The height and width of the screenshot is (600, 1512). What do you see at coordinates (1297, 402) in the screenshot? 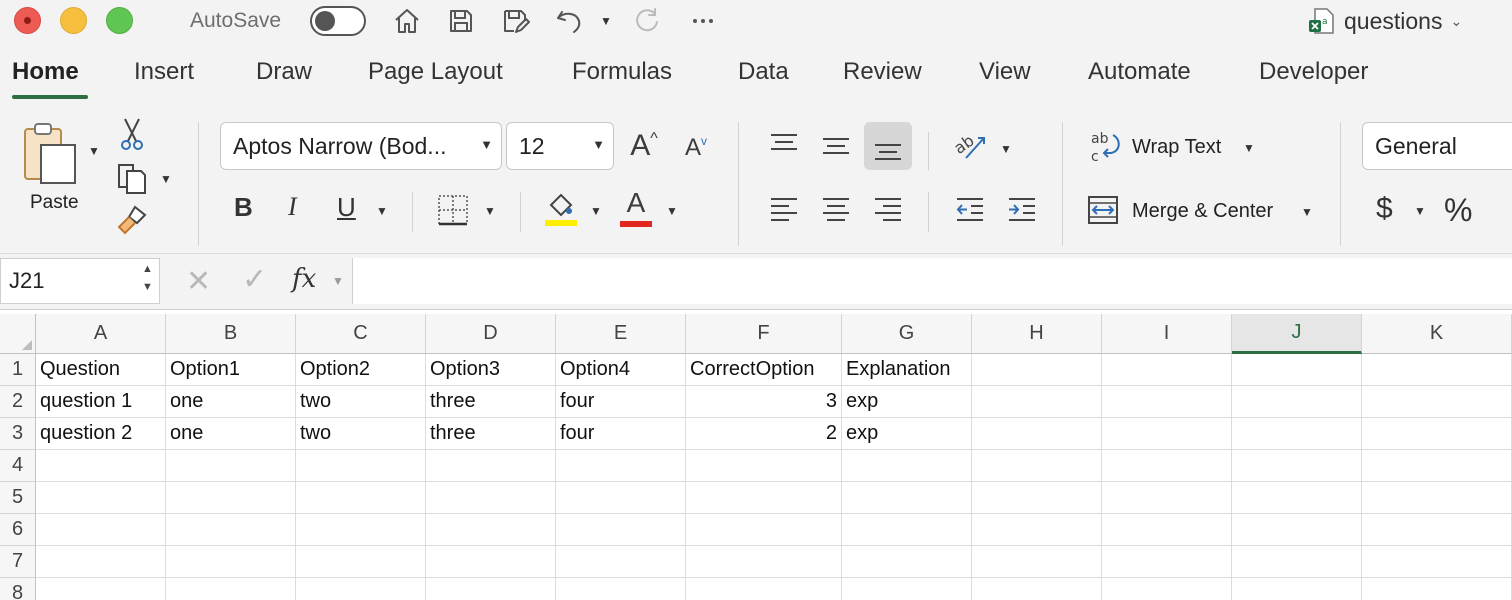
I see `cell-j2` at bounding box center [1297, 402].